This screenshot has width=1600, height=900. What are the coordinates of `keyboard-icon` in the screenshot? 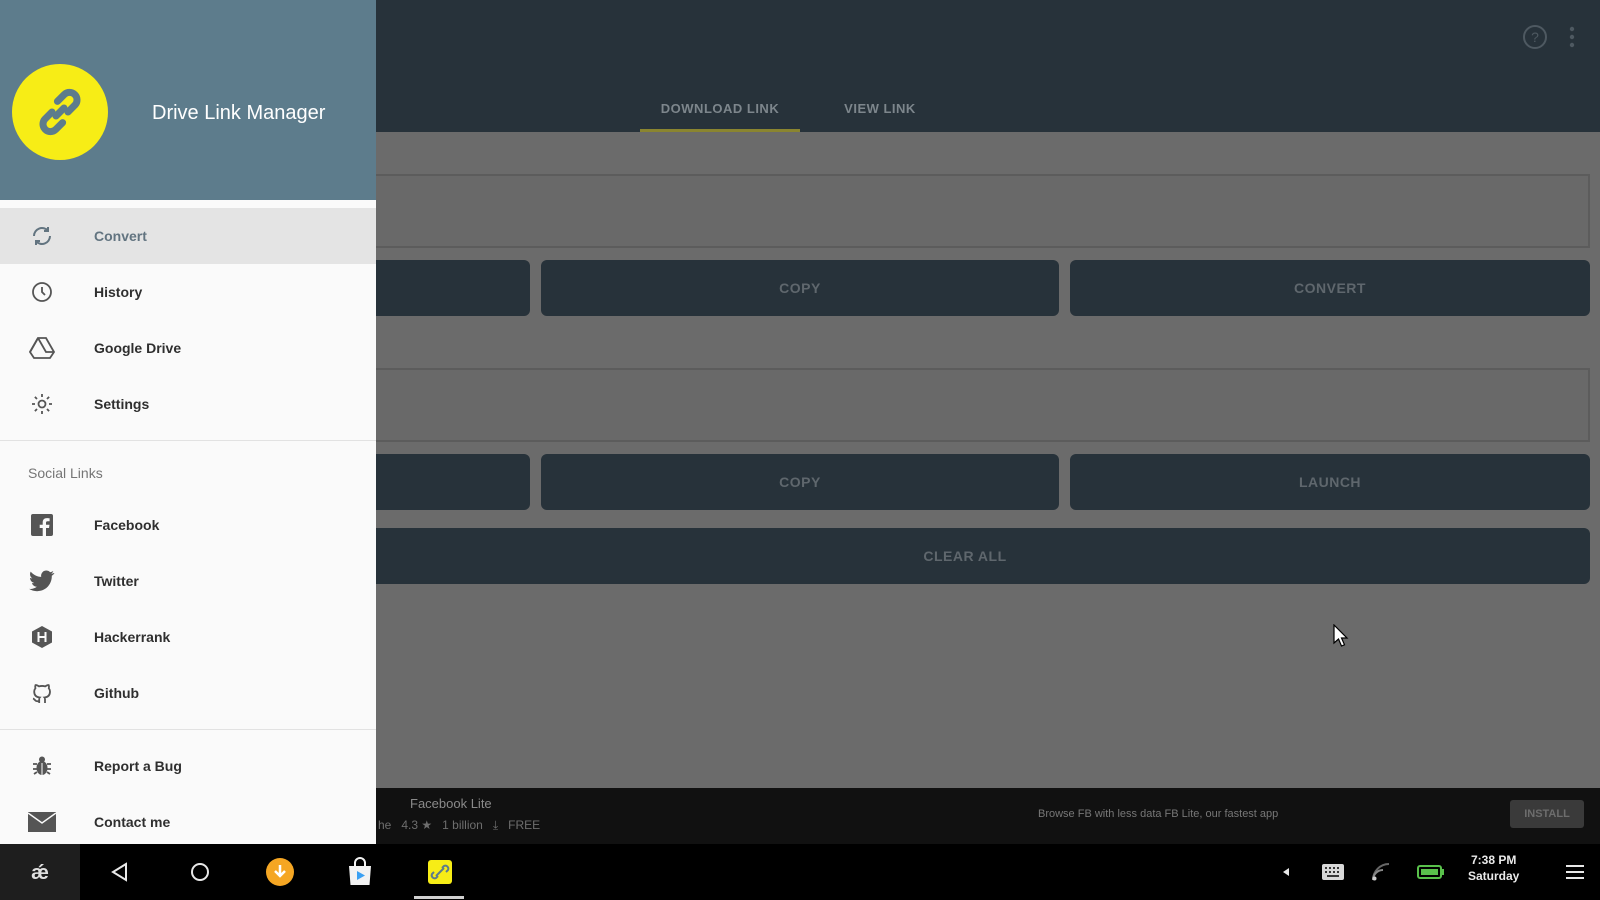 It's located at (1333, 872).